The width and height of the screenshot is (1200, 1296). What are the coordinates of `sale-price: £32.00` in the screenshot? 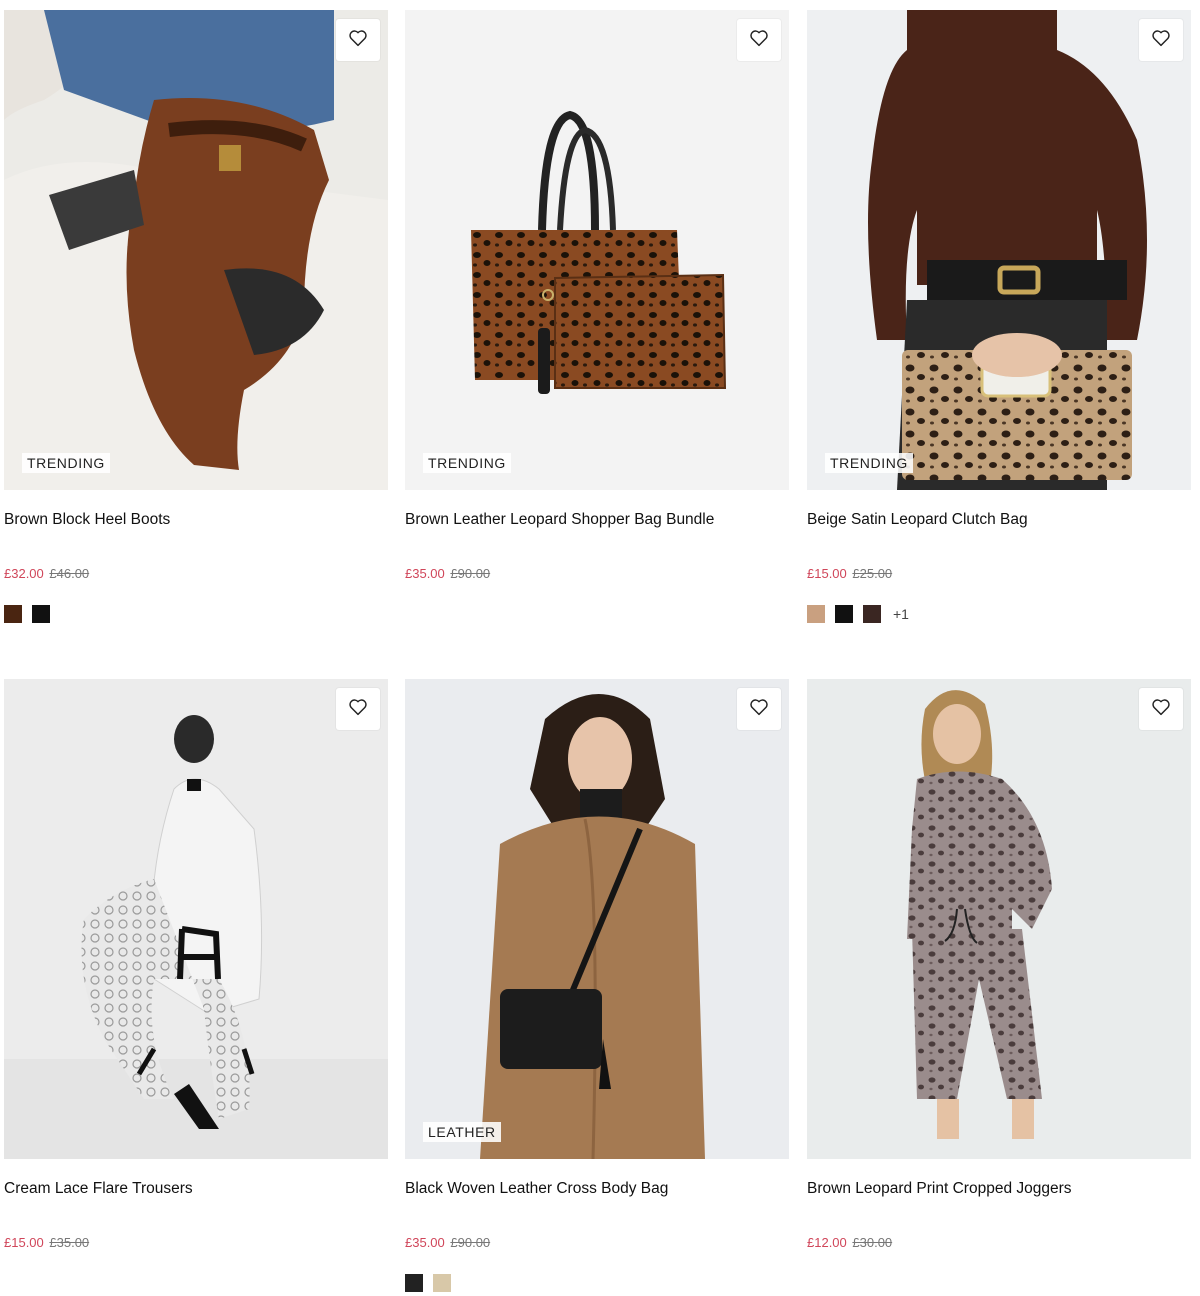 It's located at (24, 573).